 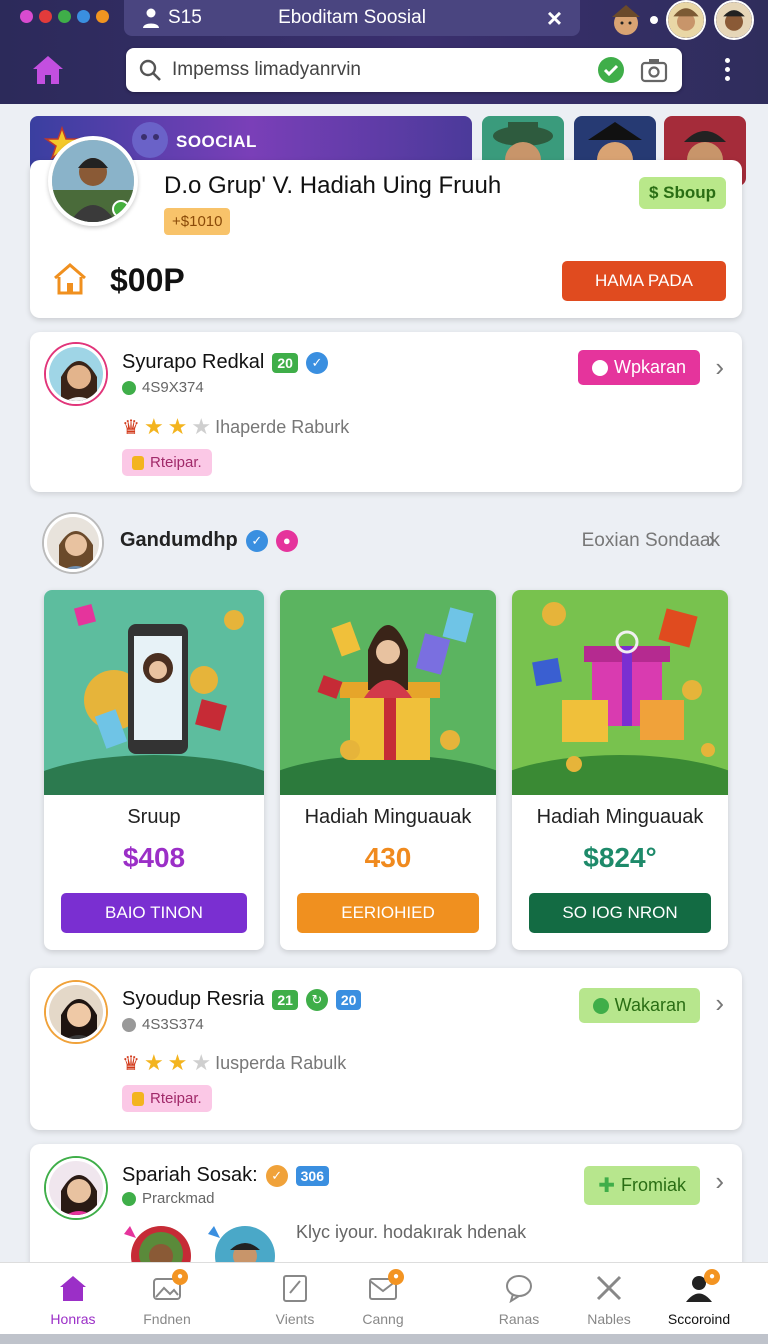 I want to click on search-icon, so click(x=150, y=70).